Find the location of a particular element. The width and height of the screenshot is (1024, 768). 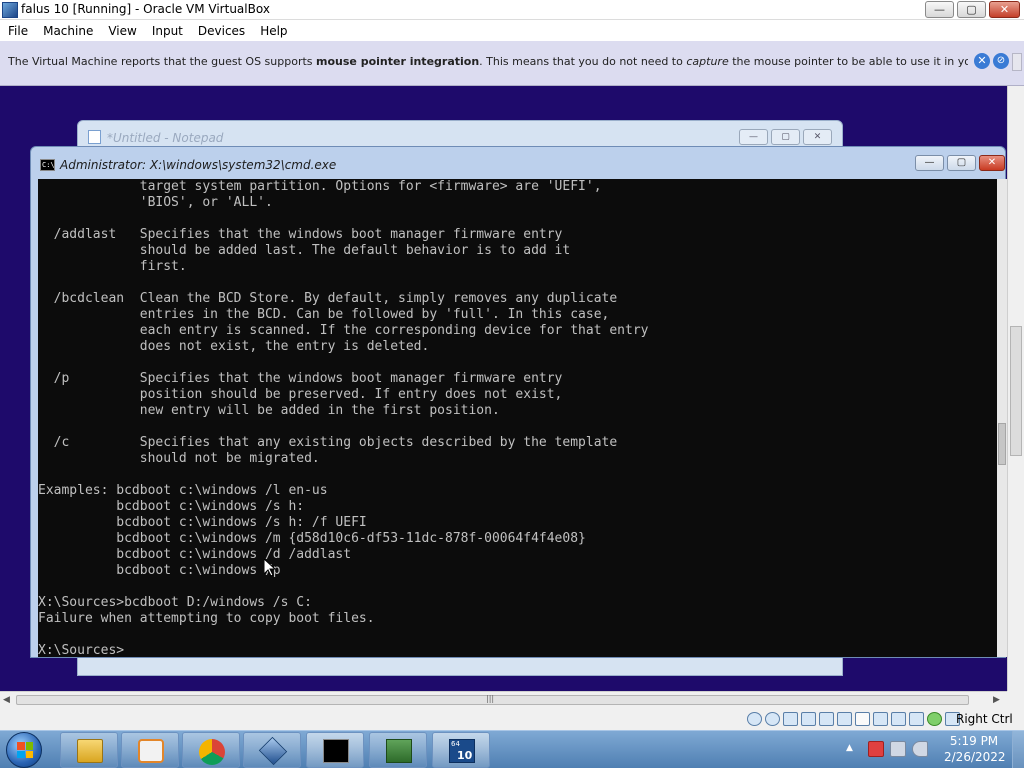

menu-help: Help is located at coordinates (273, 31).